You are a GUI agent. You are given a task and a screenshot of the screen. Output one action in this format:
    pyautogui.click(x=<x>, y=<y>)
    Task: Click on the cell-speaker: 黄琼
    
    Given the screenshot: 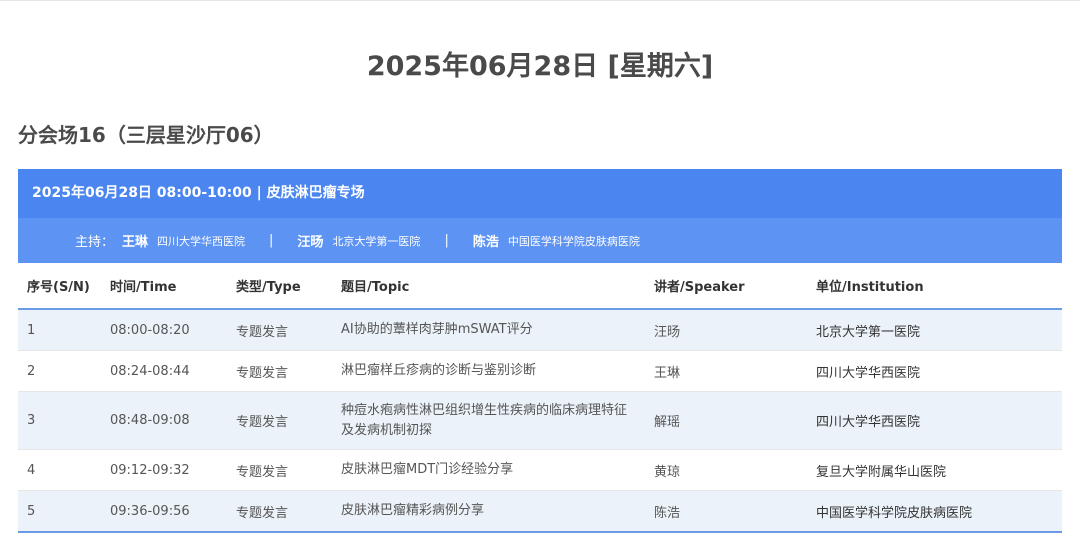 What is the action you would take?
    pyautogui.click(x=726, y=470)
    